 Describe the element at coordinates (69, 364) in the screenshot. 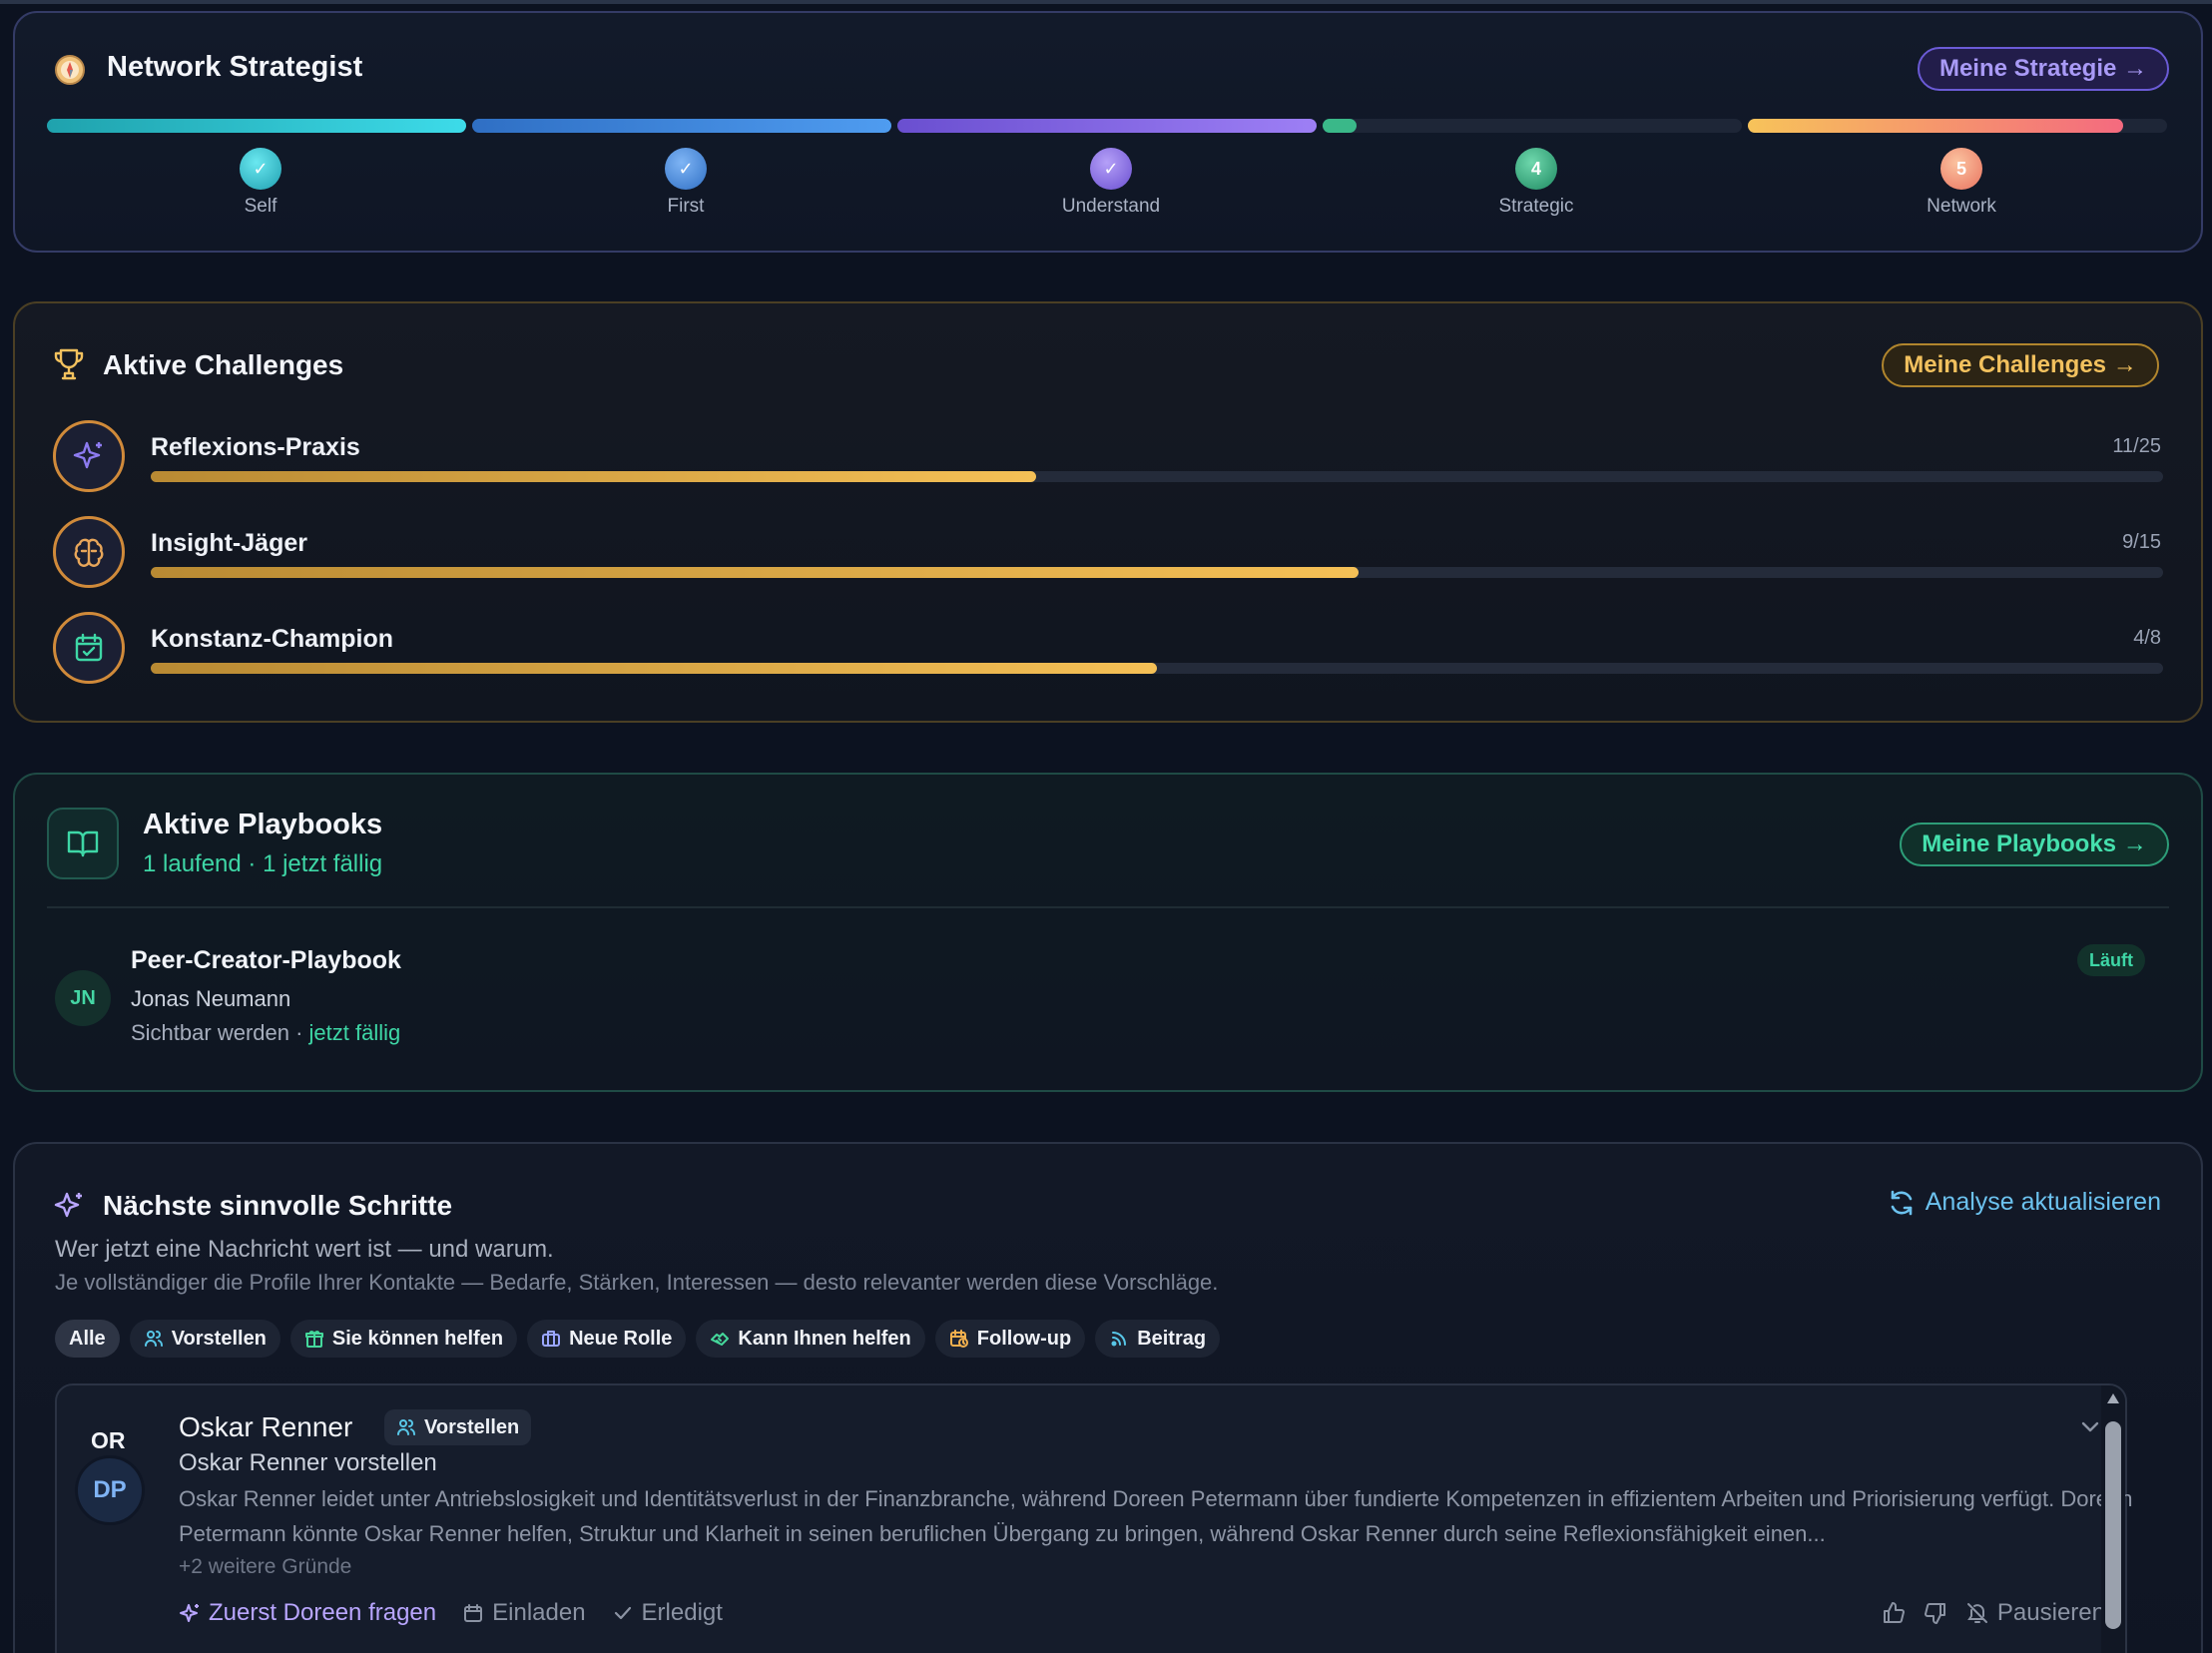

I see `trophy-icon` at that location.